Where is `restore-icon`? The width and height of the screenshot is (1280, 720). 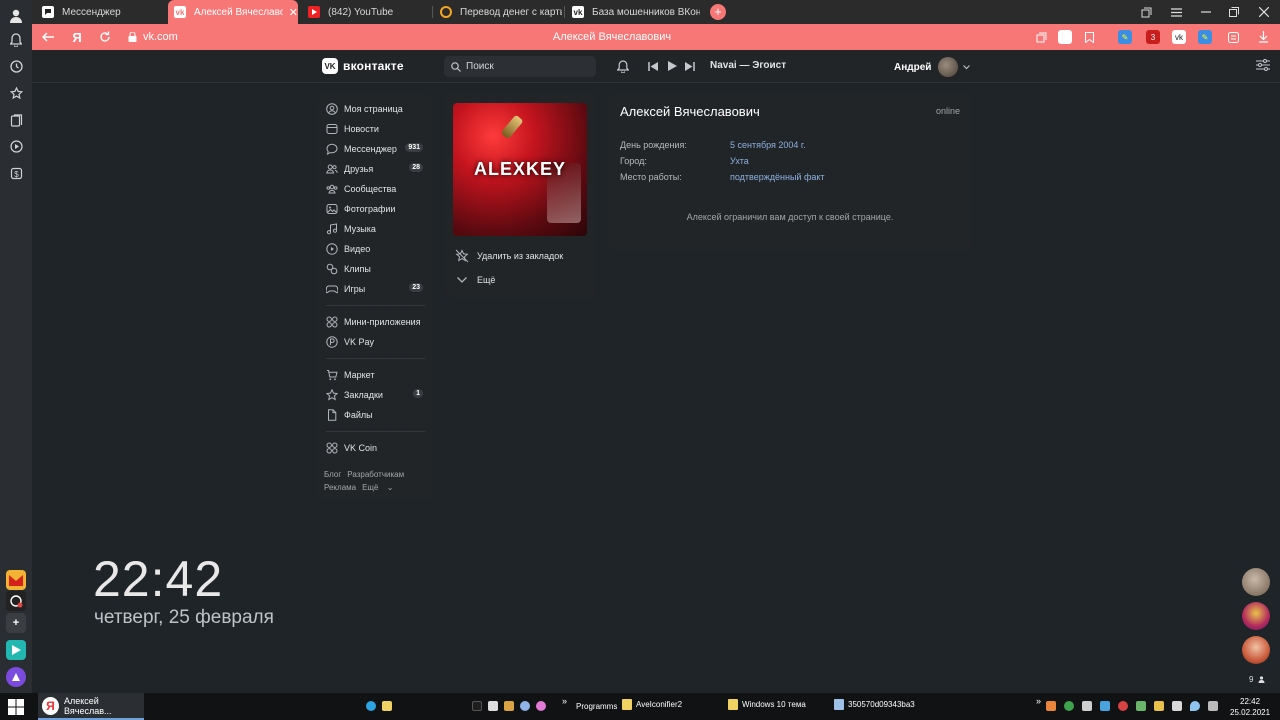
restore-icon is located at coordinates (1234, 12).